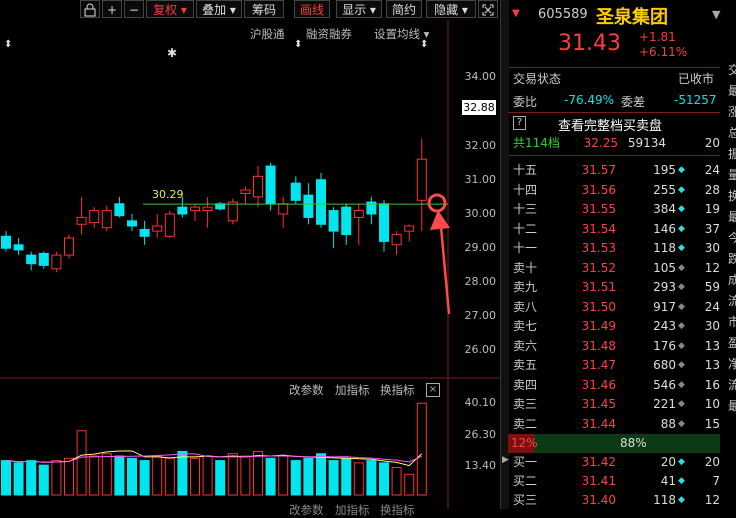  I want to click on full-book-bar: ? 查看完整档买卖盘, so click(614, 123).